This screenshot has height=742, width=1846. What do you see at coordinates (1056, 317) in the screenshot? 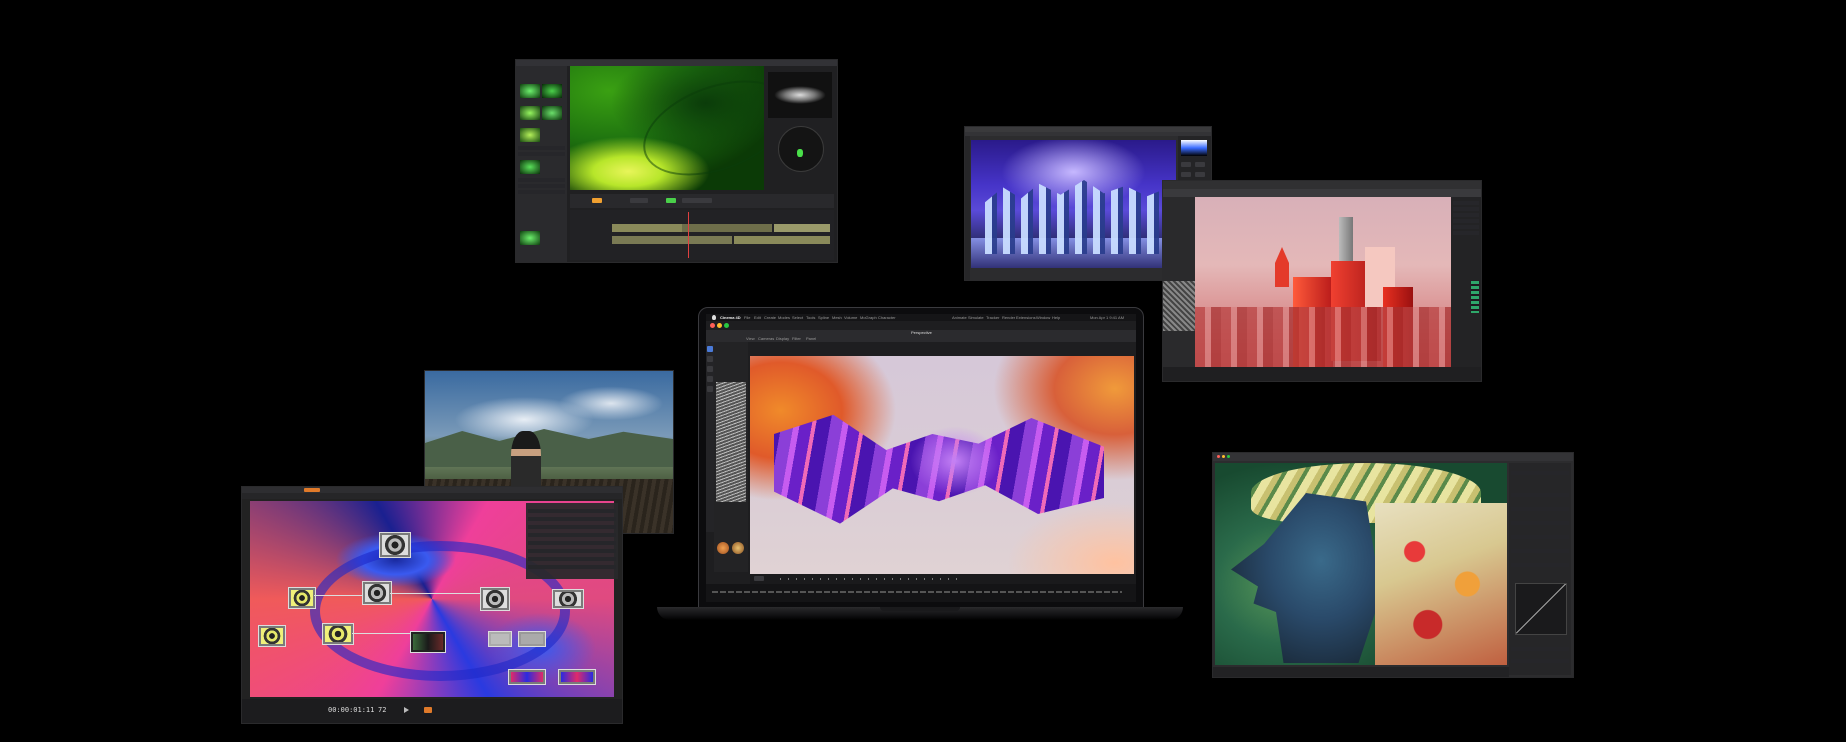
I see `menu-help: Help` at bounding box center [1056, 317].